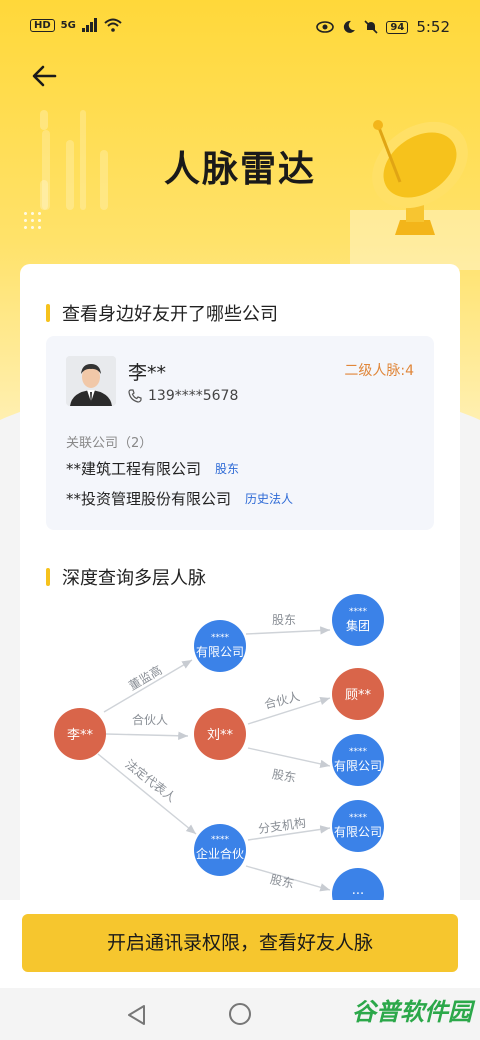 The width and height of the screenshot is (480, 1040). What do you see at coordinates (269, 499) in the screenshot?
I see `company-role-tag: 历史法人` at bounding box center [269, 499].